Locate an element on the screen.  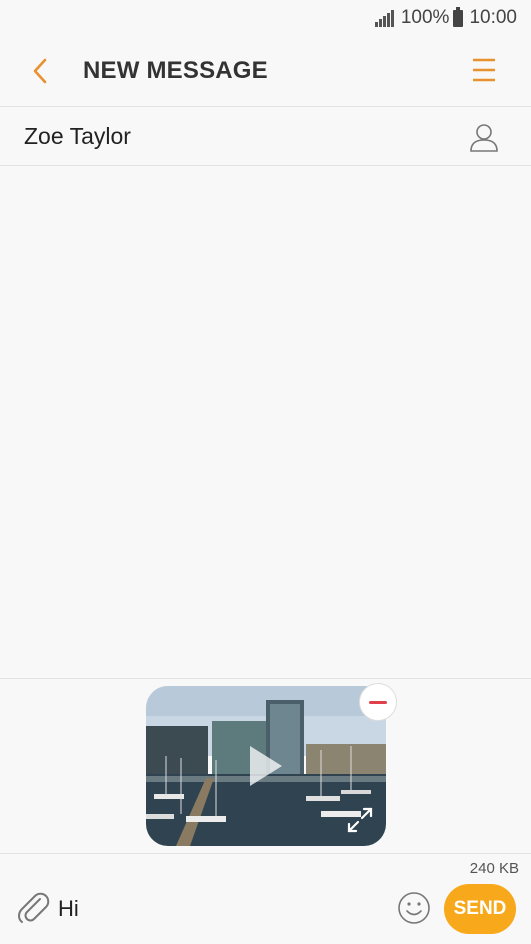
signal-icon is located at coordinates (384, 18).